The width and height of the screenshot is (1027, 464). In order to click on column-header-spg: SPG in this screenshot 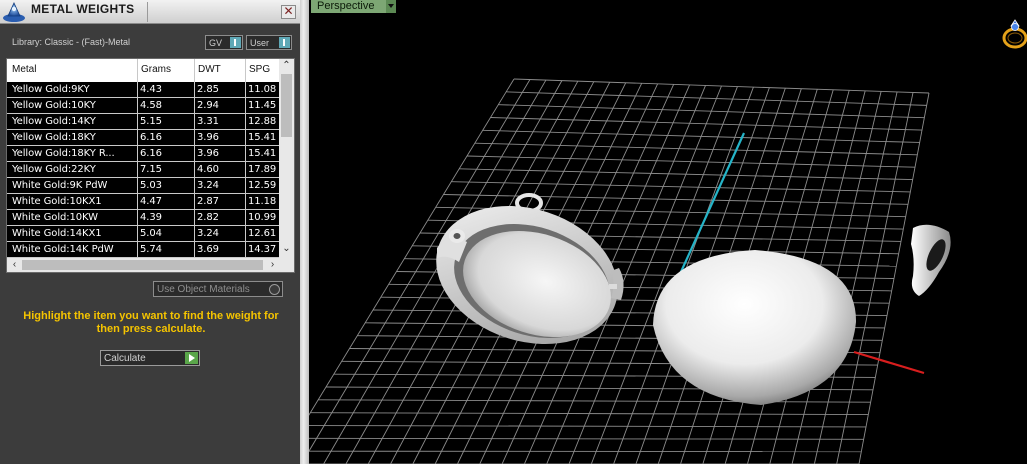, I will do `click(259, 69)`.